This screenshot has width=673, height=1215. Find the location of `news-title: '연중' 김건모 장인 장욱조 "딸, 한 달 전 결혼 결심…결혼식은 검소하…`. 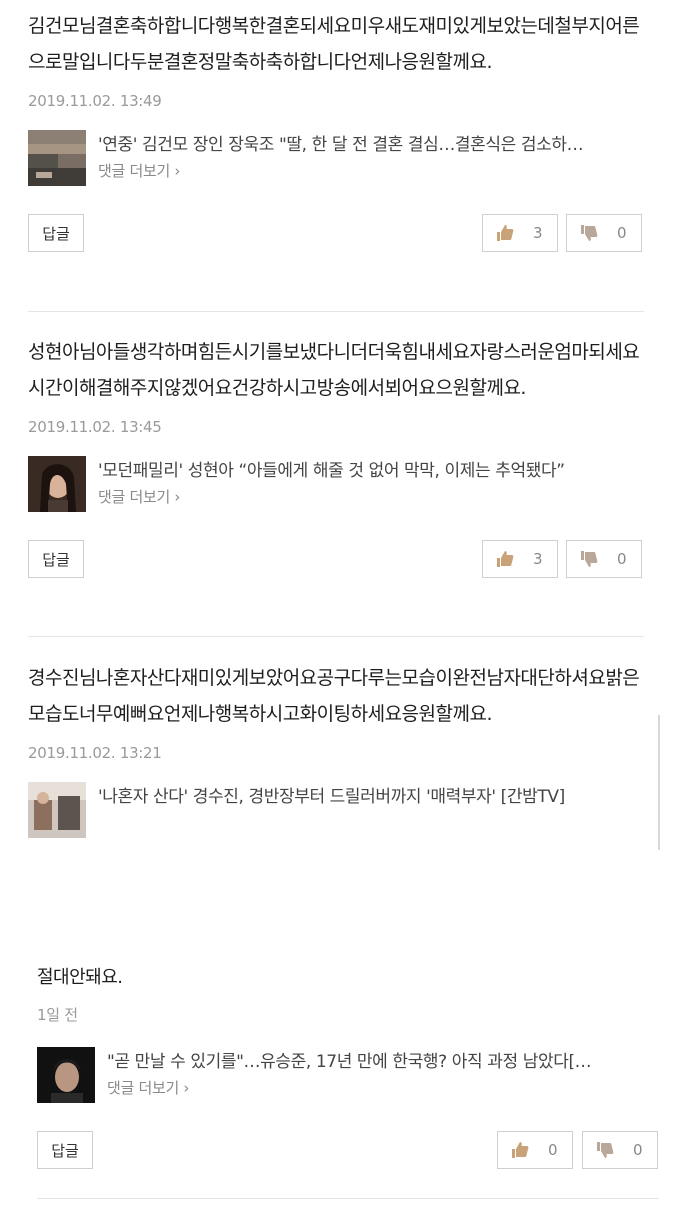

news-title: '연중' 김건모 장인 장욱조 "딸, 한 달 전 결혼 결심…결혼식은 검소하… is located at coordinates (371, 142).